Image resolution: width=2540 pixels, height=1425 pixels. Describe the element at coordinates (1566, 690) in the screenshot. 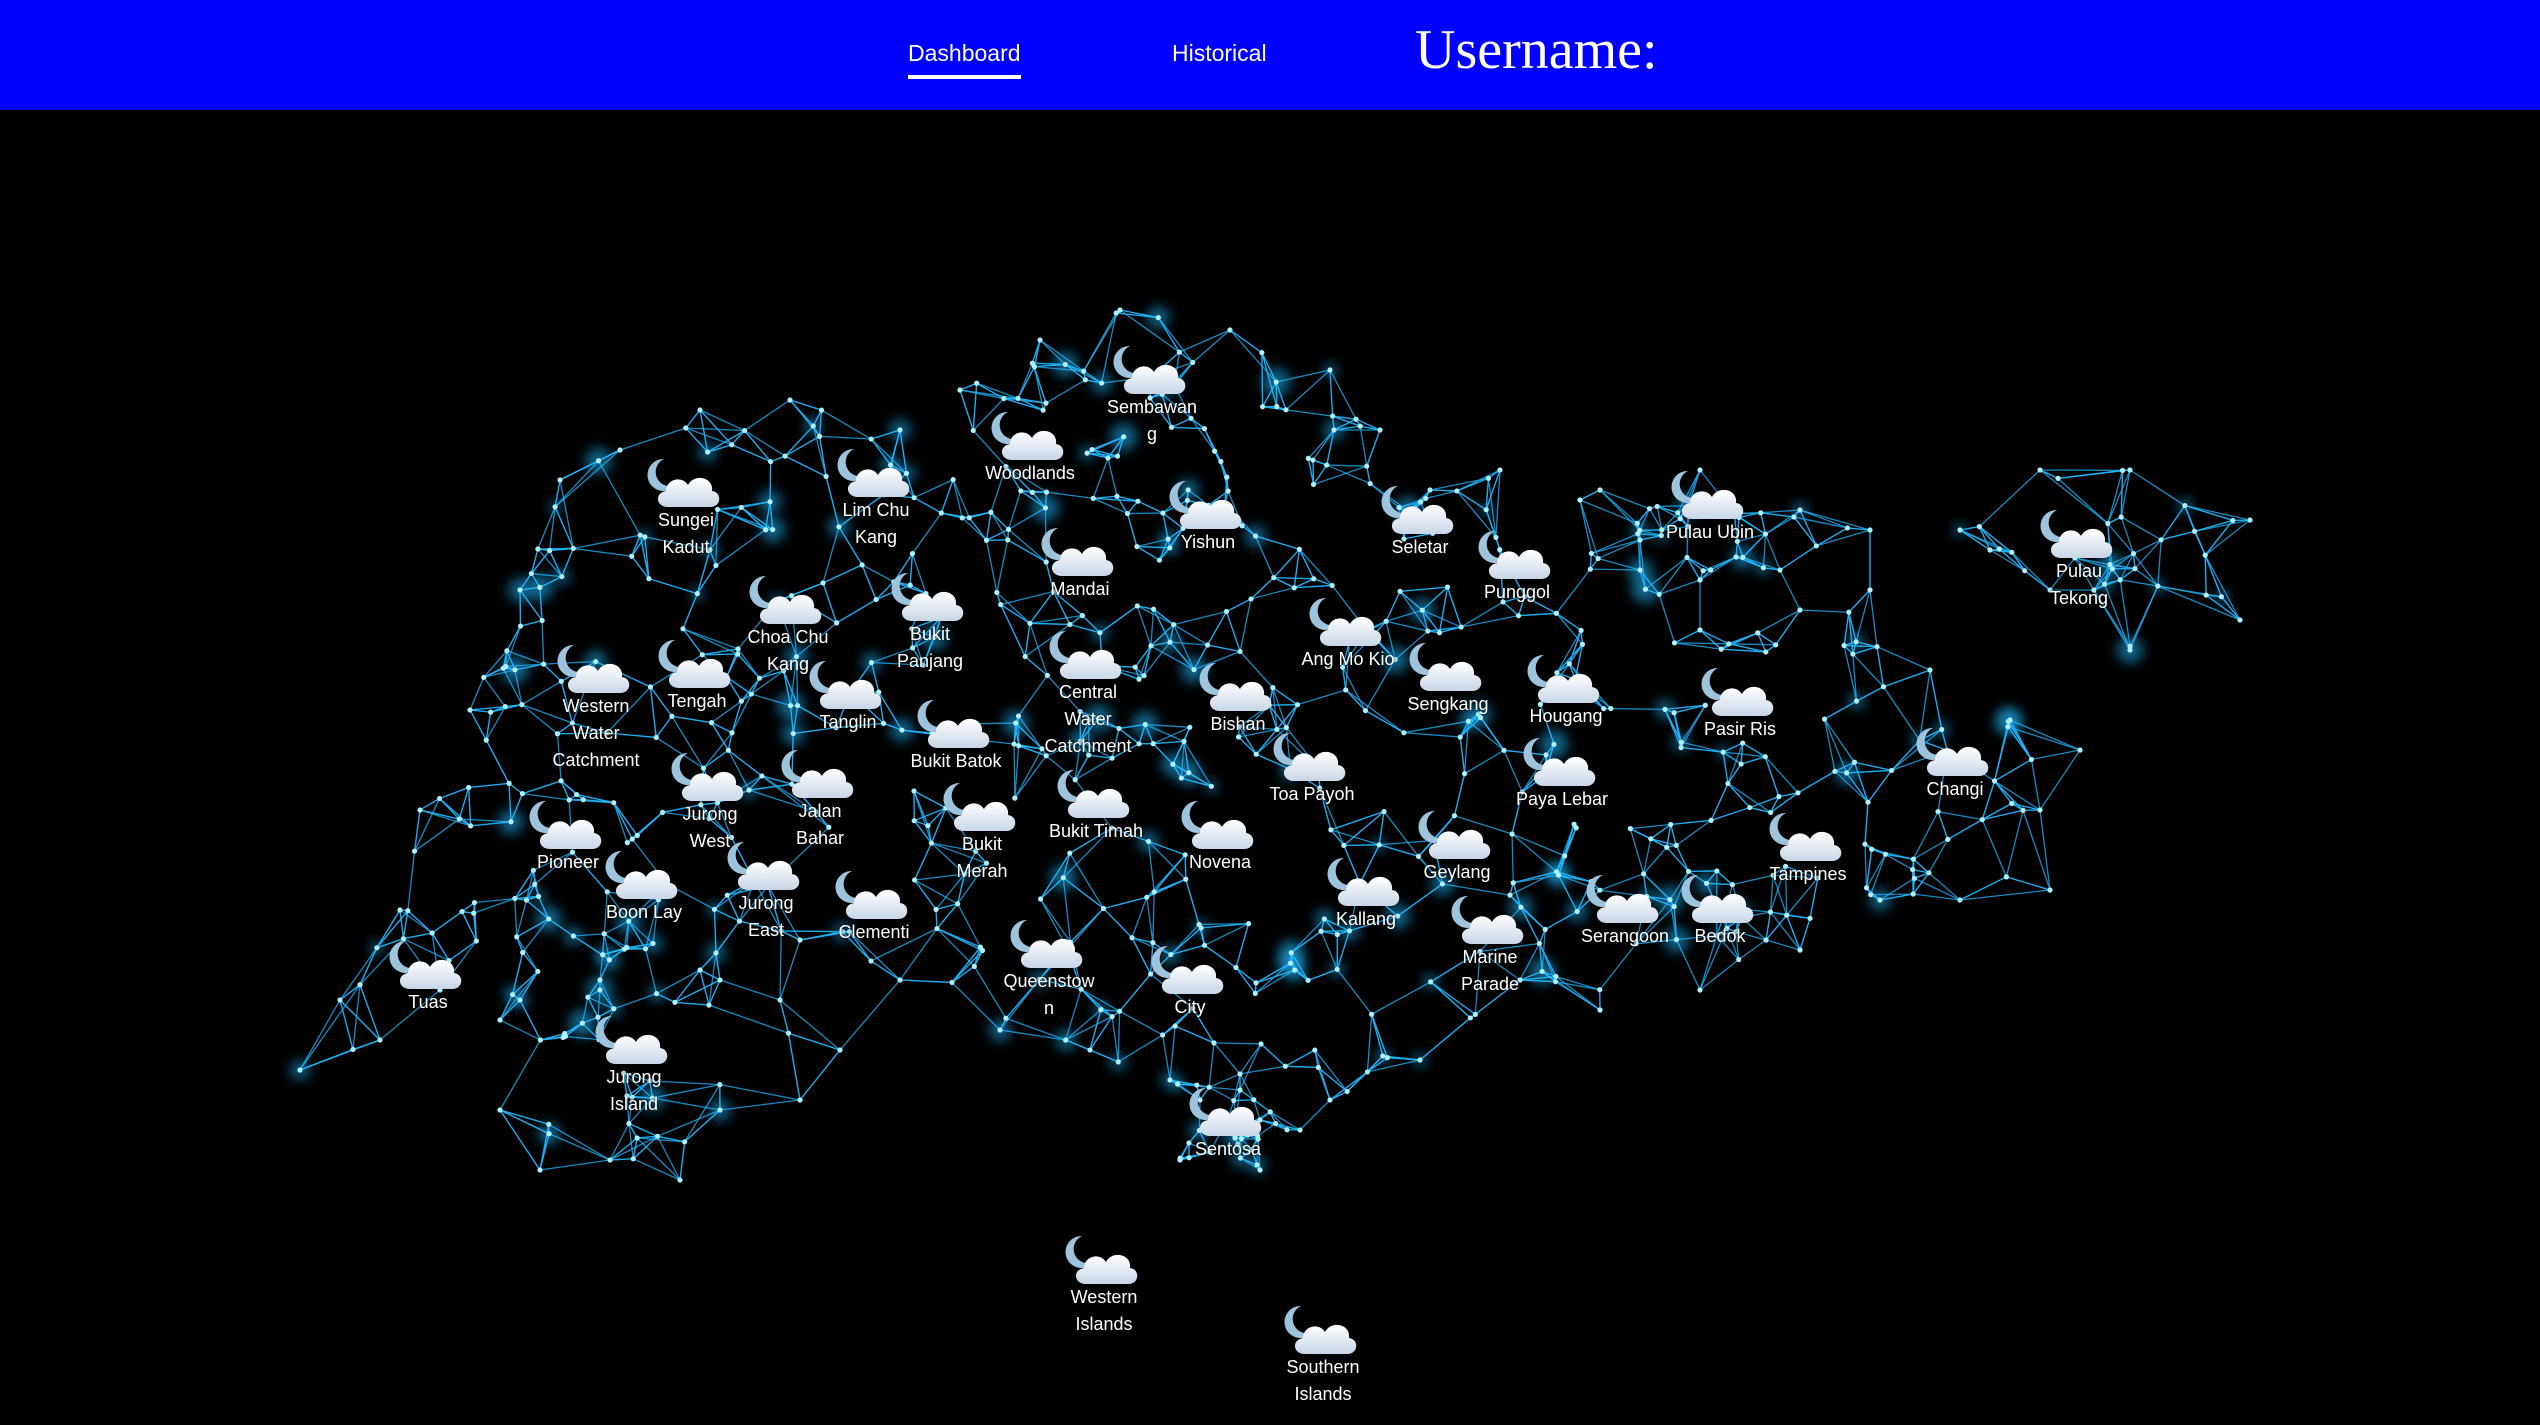

I see `region-marker: Hougang` at that location.